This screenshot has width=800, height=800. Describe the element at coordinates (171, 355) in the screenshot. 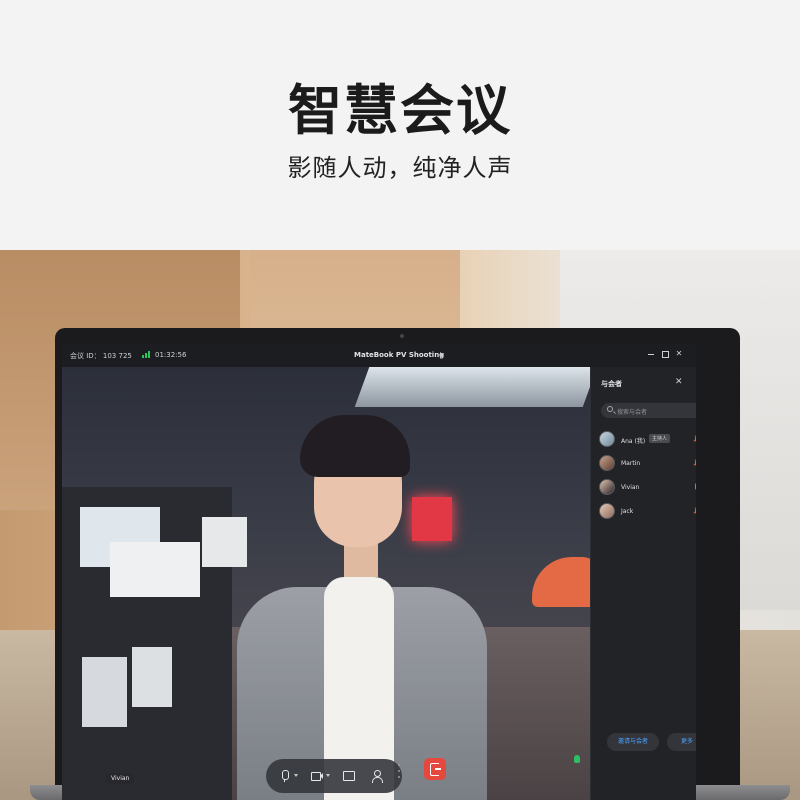

I see `meeting-timer: 01:32:56` at that location.